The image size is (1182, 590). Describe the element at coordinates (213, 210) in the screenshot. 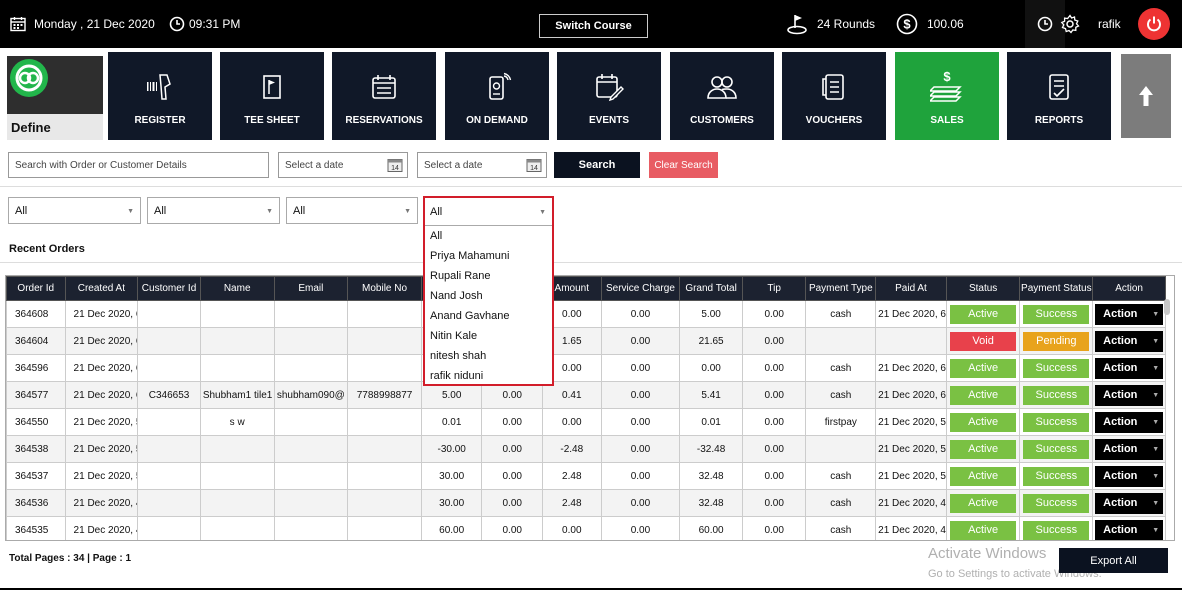

I see `filter-select-2: All ▼` at that location.